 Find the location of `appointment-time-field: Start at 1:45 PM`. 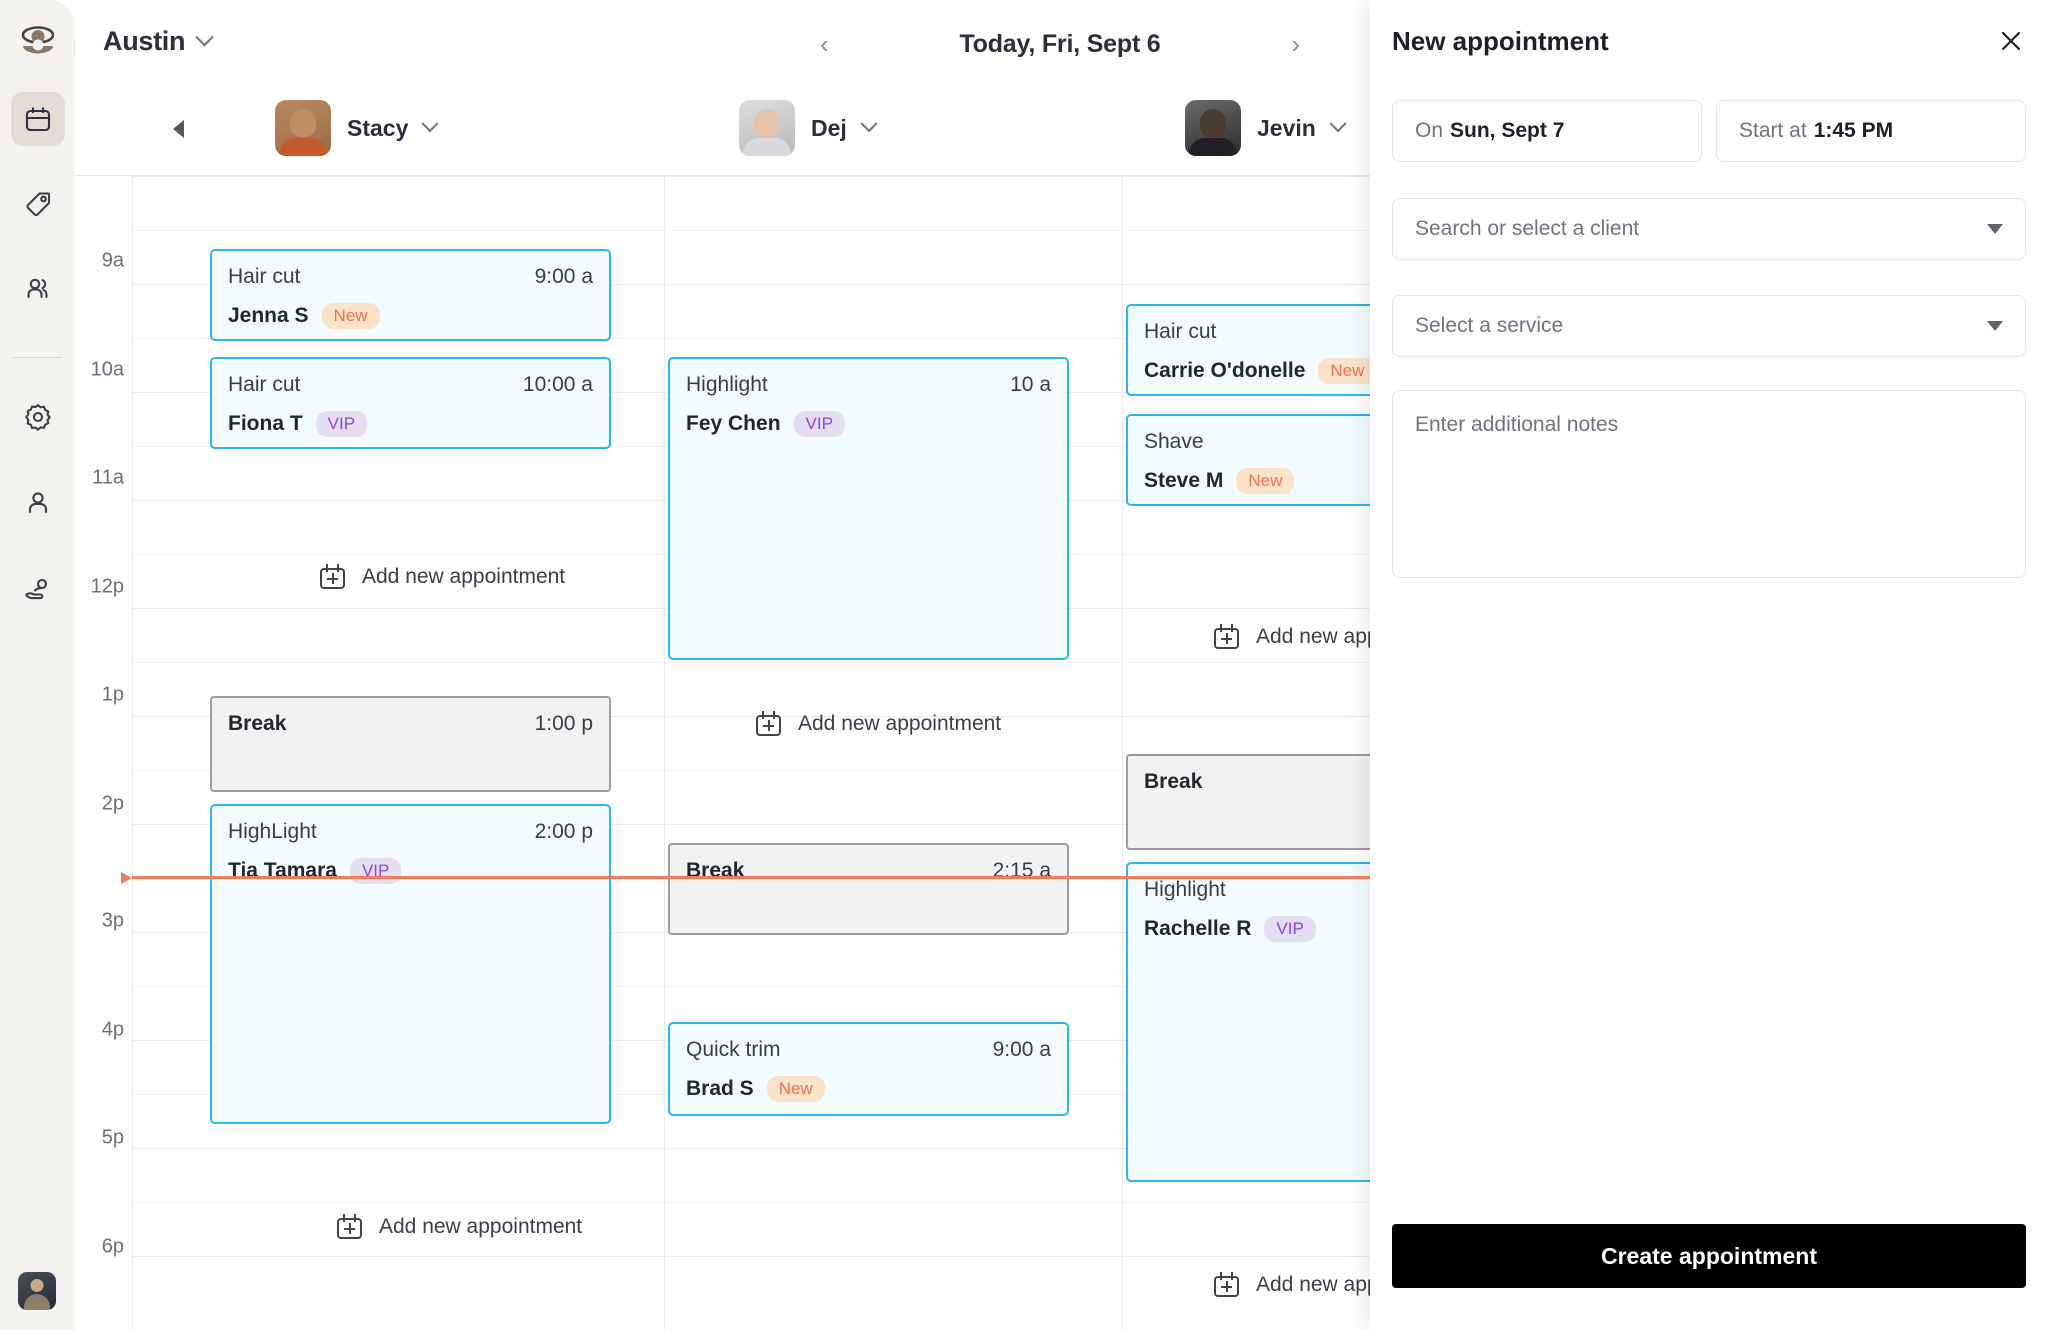

appointment-time-field: Start at 1:45 PM is located at coordinates (1871, 131).